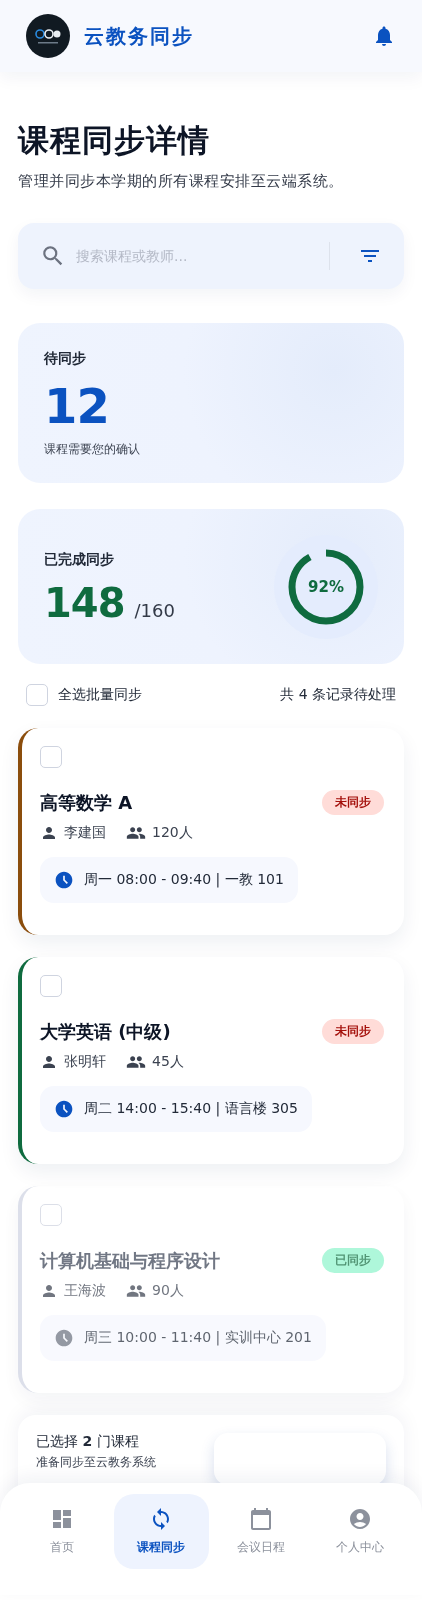 This screenshot has height=1600, width=422. What do you see at coordinates (37, 695) in the screenshot?
I see `select-all-checkbox` at bounding box center [37, 695].